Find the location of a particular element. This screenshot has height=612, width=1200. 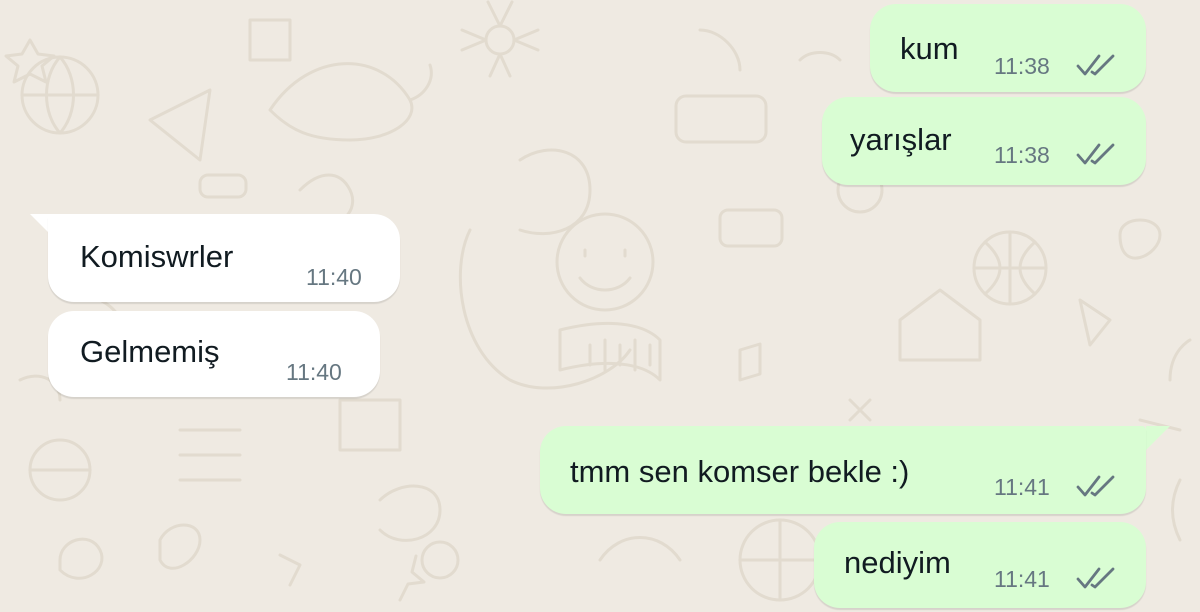

message-text: Gelmemiş is located at coordinates (150, 351).